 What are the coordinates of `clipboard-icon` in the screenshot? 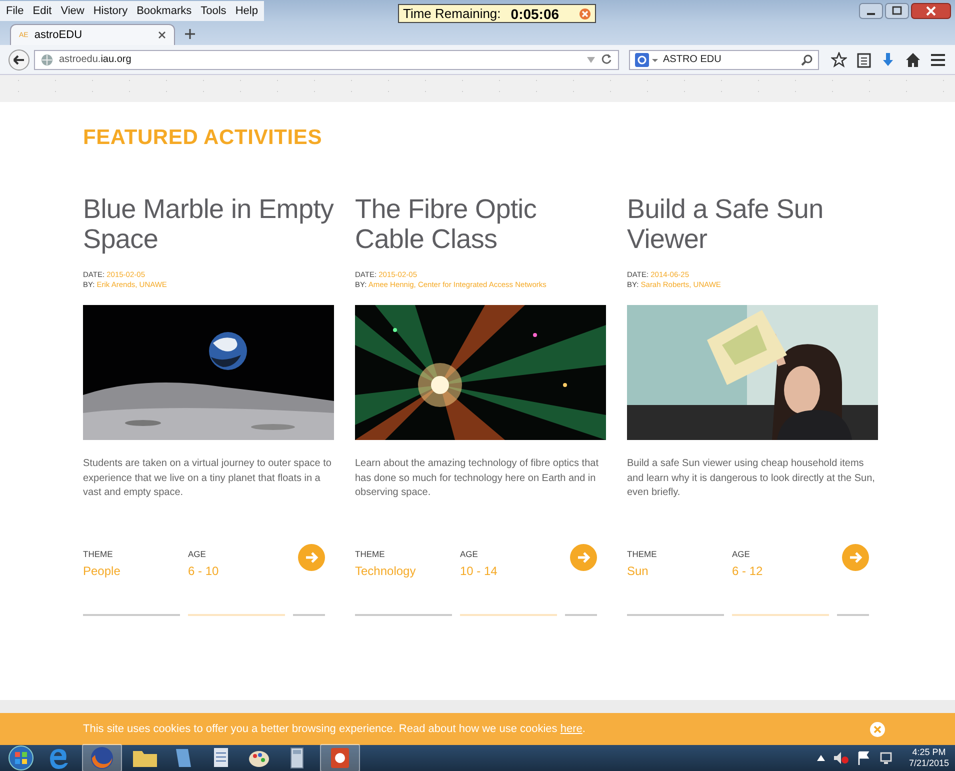 It's located at (864, 60).